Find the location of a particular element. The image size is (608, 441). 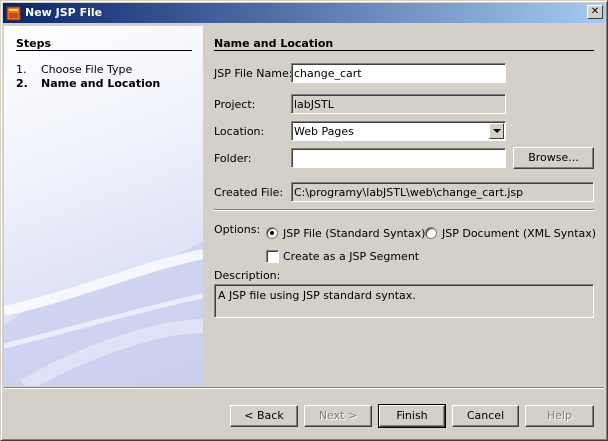

finish-button: Finish is located at coordinates (412, 416).